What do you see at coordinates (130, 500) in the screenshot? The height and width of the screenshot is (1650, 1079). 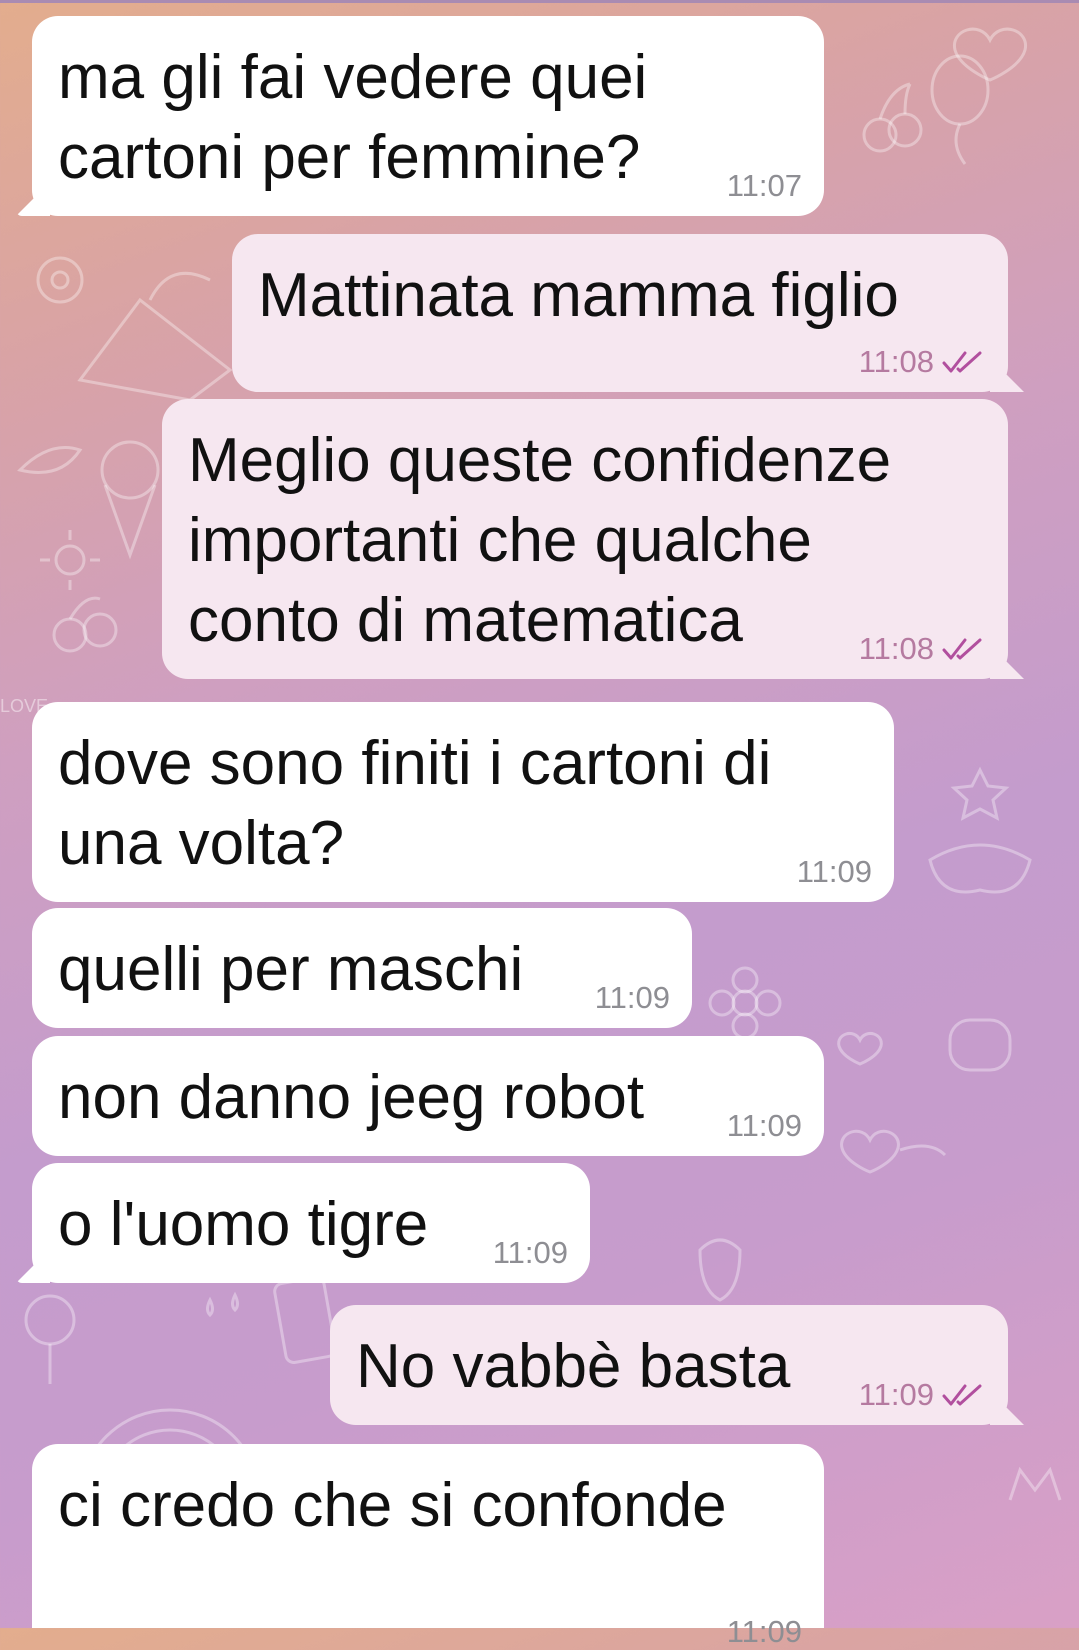 I see `icecream-doodle-icon` at bounding box center [130, 500].